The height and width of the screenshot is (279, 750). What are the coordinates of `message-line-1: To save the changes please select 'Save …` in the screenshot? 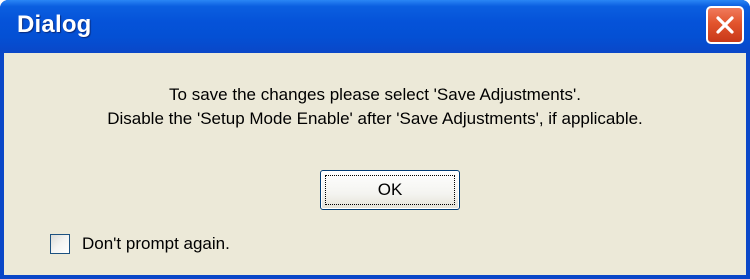 It's located at (375, 94).